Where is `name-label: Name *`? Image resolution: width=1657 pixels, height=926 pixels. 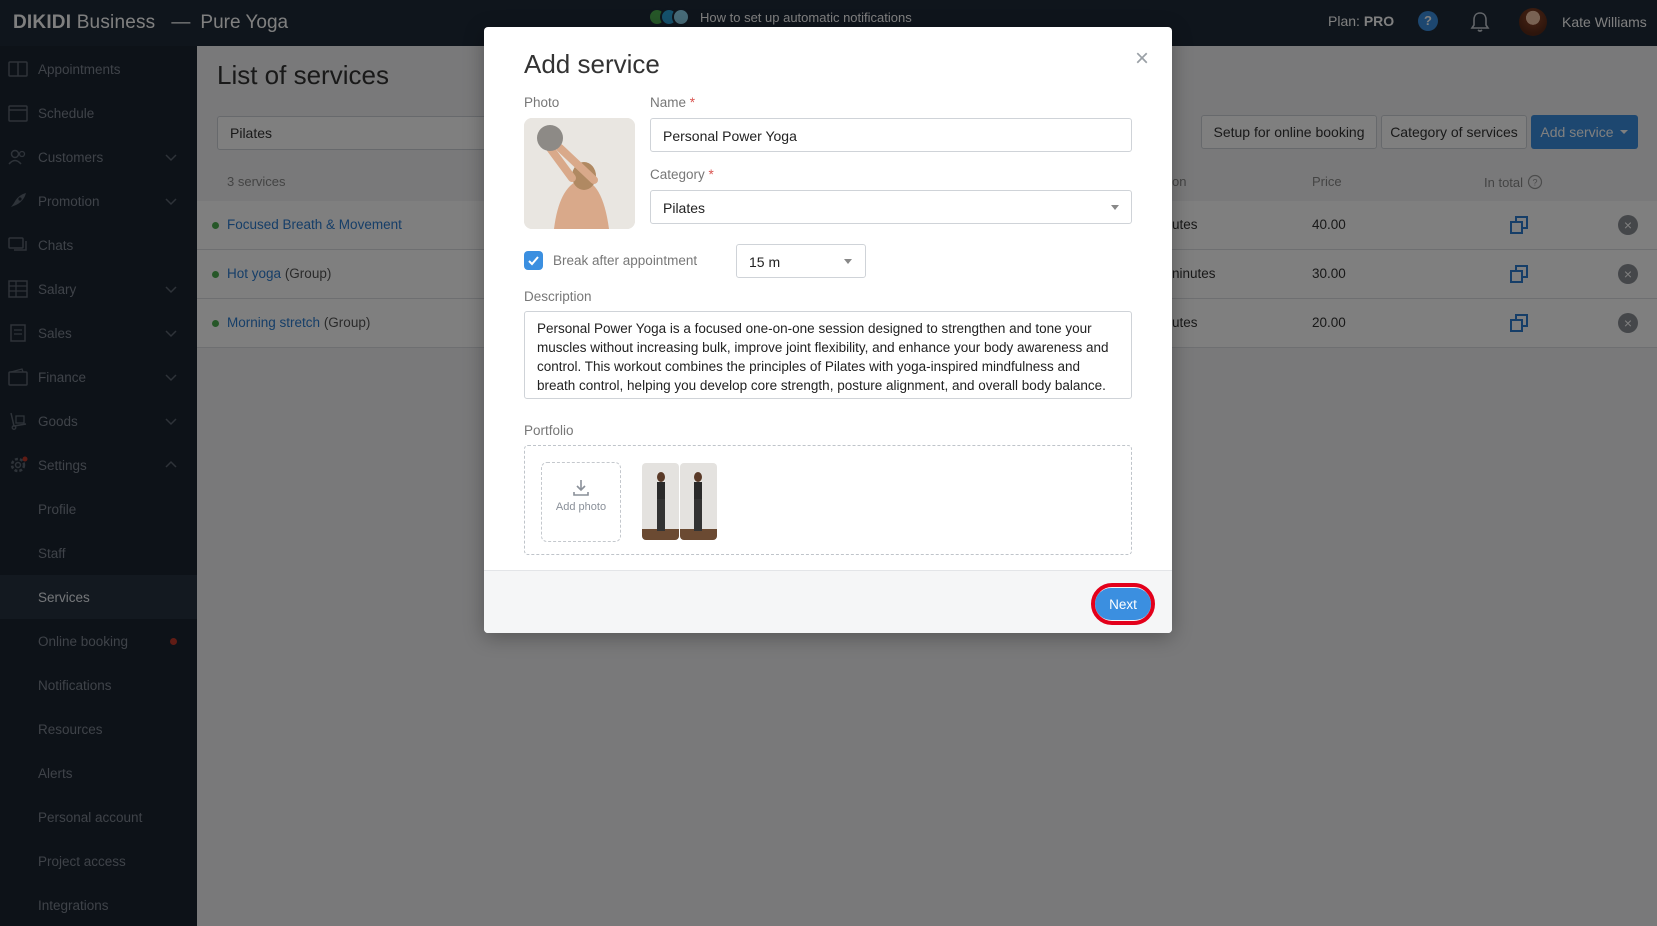 name-label: Name * is located at coordinates (673, 102).